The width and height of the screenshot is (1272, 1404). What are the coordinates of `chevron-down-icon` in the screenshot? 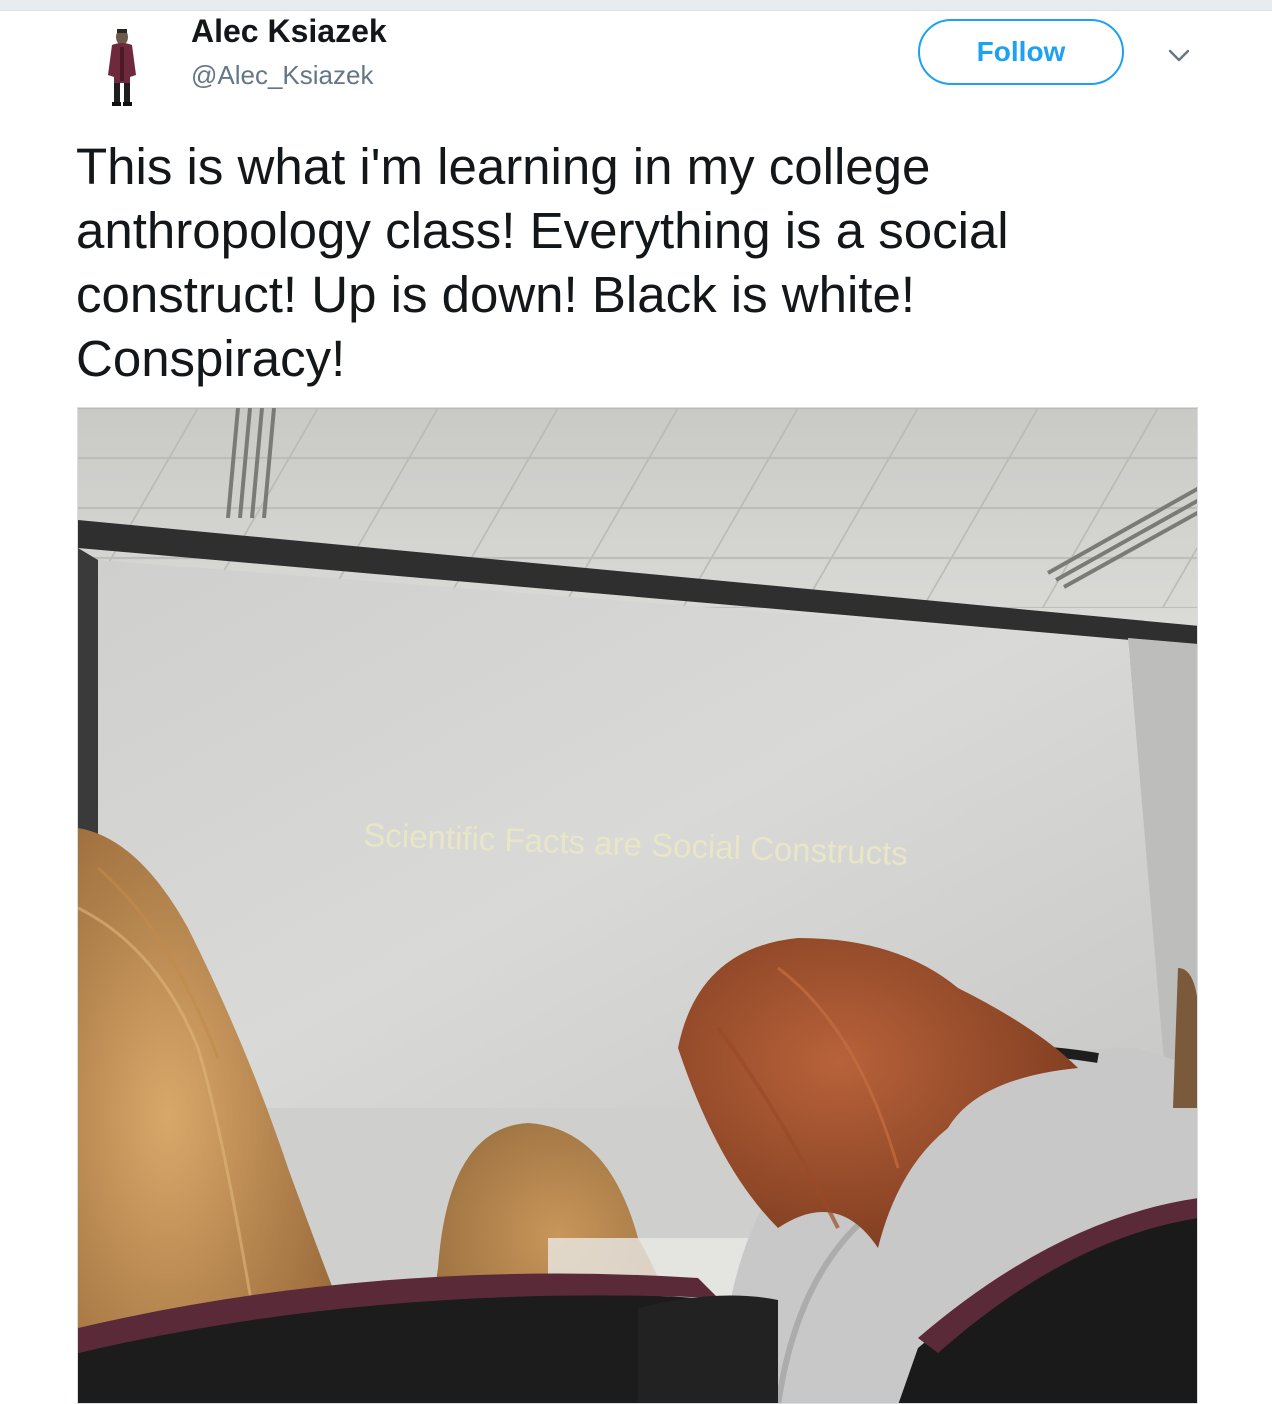 It's located at (1179, 55).